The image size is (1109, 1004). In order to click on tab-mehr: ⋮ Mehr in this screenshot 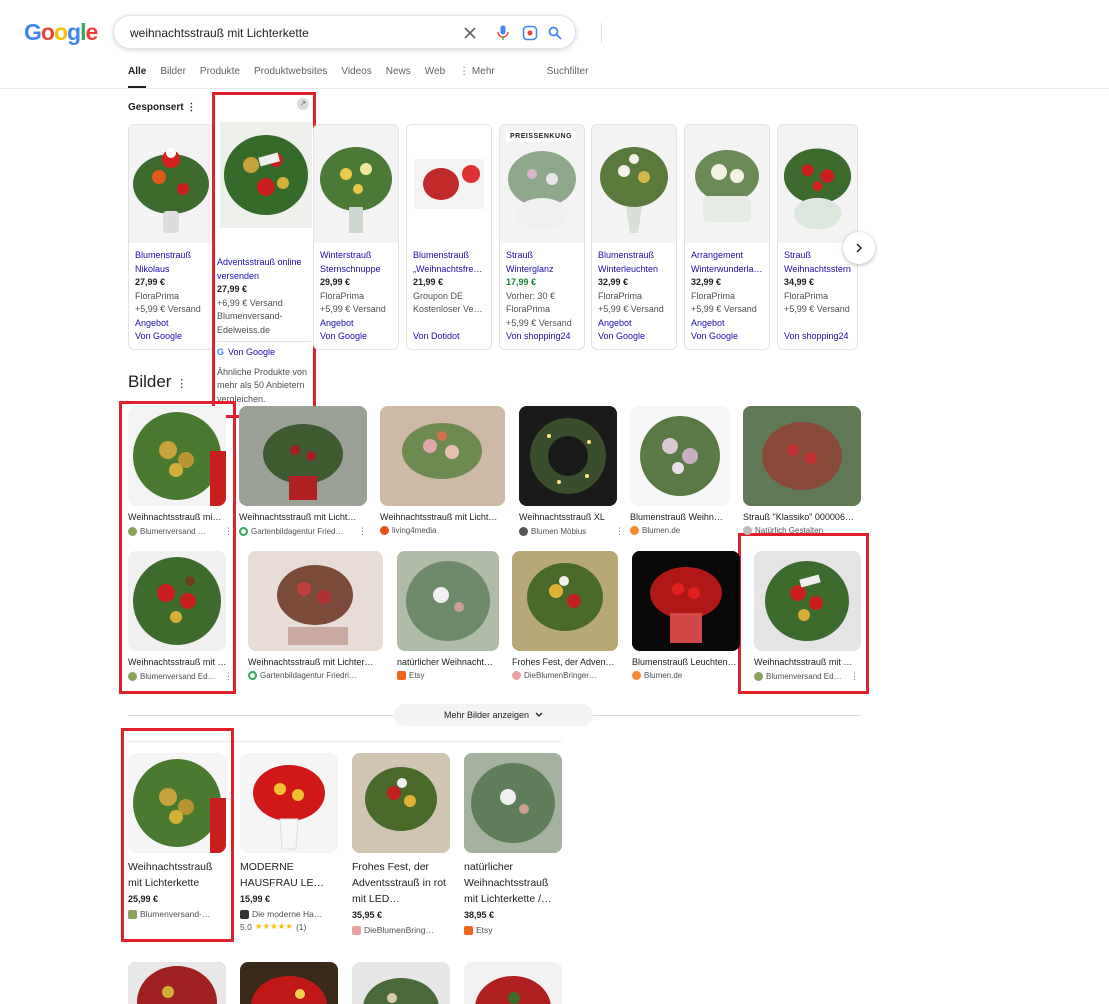, I will do `click(477, 77)`.